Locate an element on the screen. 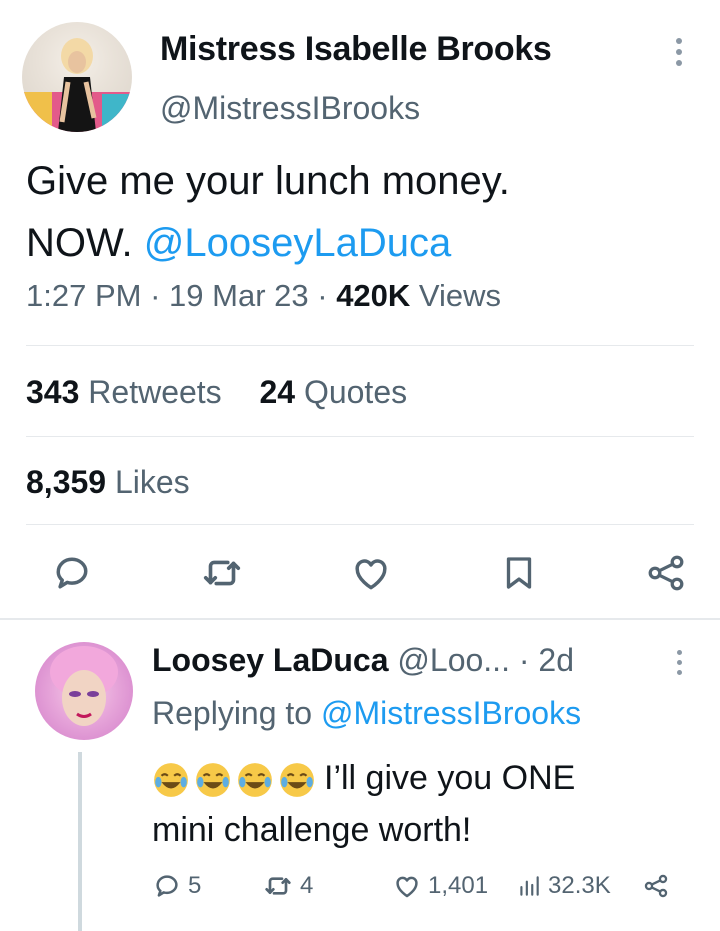 The height and width of the screenshot is (931, 720). replying-to-handle: @MistressIBrooks is located at coordinates (451, 713).